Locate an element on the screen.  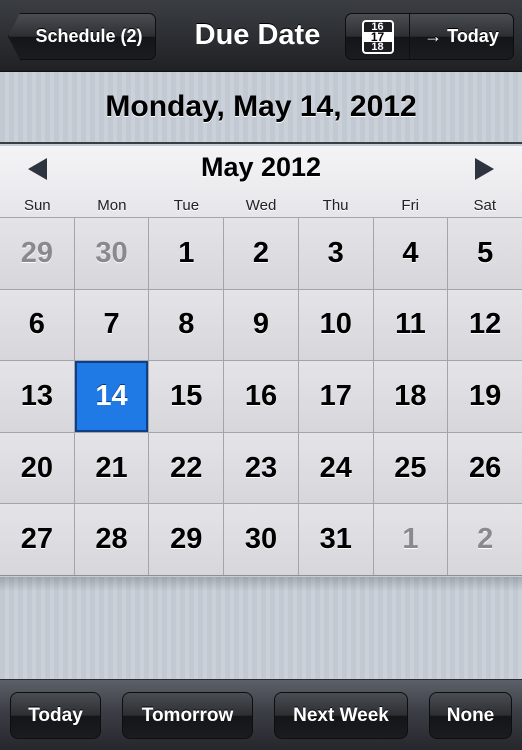
calendar-day: 24 is located at coordinates (335, 468).